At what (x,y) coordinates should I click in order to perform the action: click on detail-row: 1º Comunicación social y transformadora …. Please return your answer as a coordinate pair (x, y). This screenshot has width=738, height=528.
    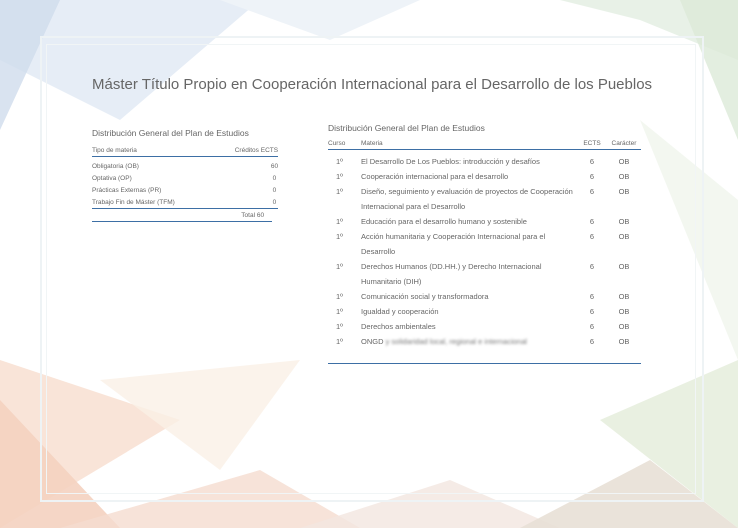
    Looking at the image, I should click on (484, 296).